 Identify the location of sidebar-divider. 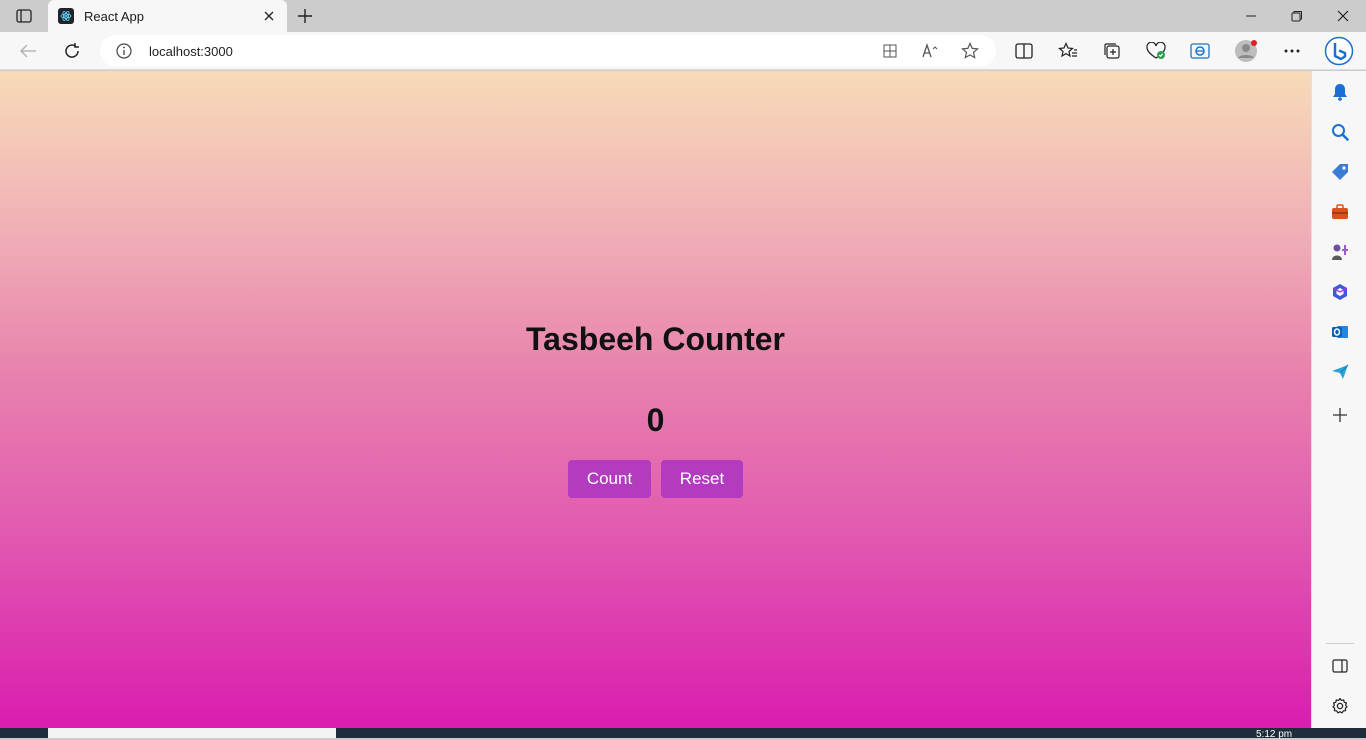
(1340, 643).